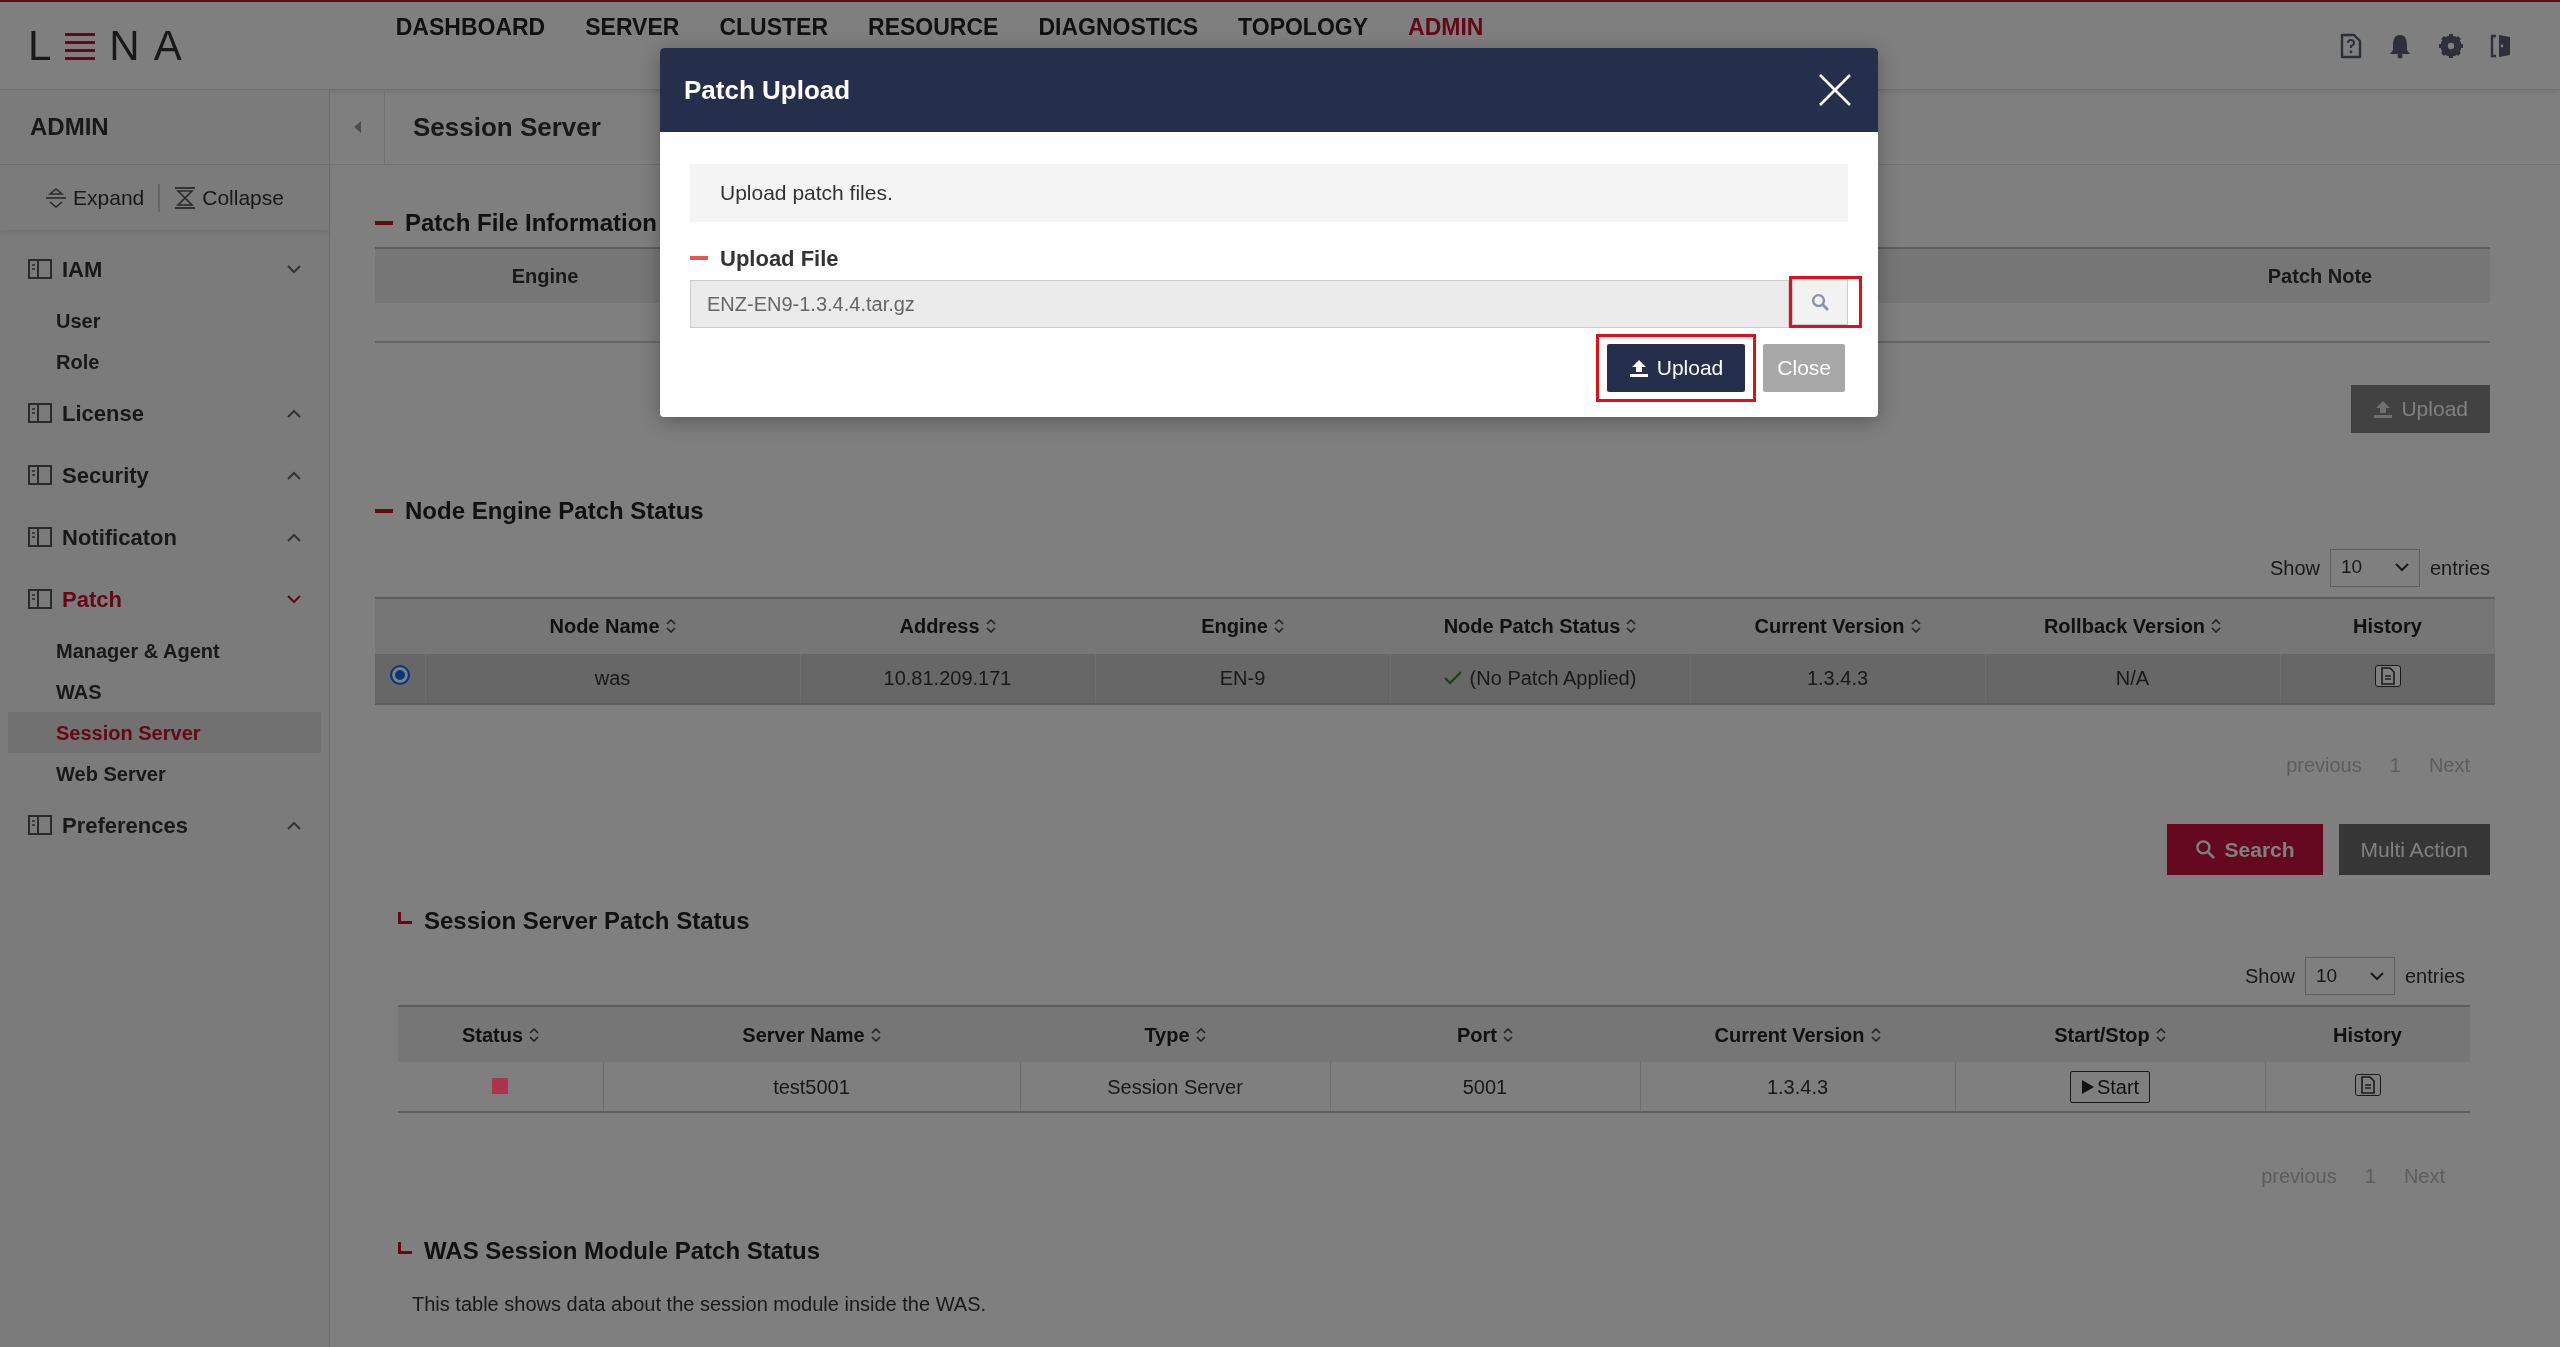 This screenshot has width=2560, height=1347. What do you see at coordinates (947, 626) in the screenshot?
I see `column-header: Address` at bounding box center [947, 626].